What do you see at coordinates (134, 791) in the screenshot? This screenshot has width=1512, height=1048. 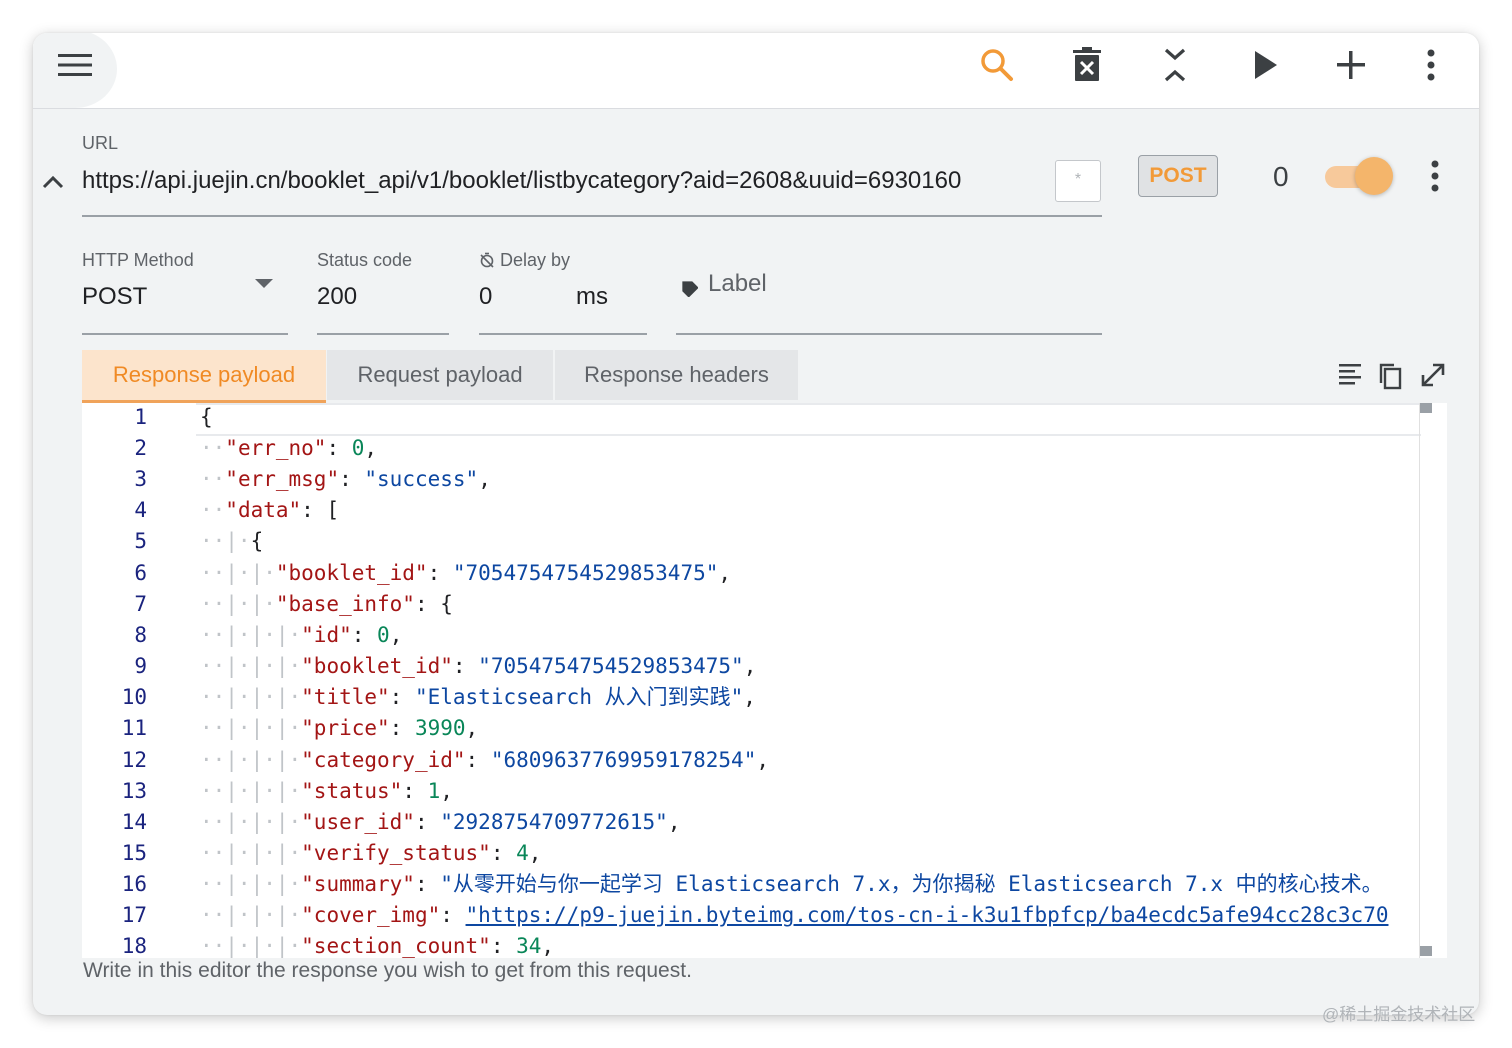 I see `line-number: 13` at bounding box center [134, 791].